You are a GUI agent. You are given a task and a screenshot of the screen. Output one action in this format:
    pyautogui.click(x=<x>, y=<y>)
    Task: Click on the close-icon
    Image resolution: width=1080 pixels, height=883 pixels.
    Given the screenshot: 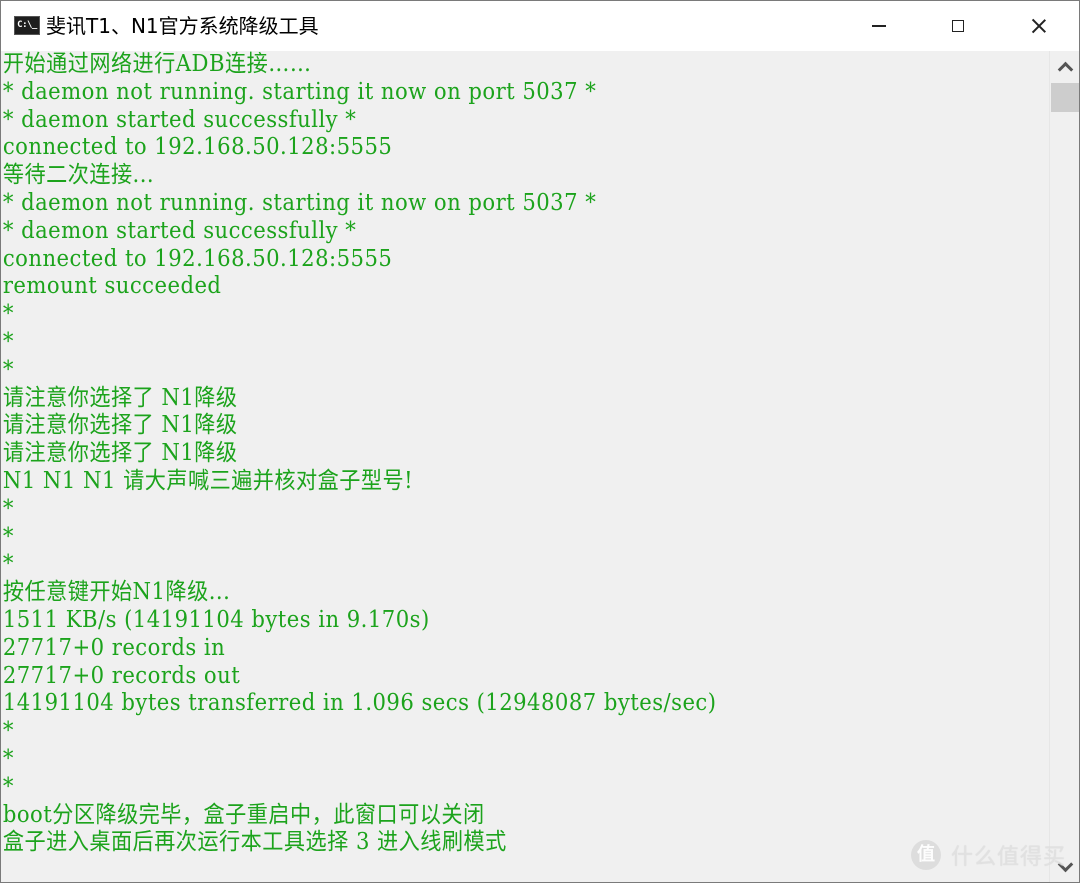 What is the action you would take?
    pyautogui.click(x=1039, y=26)
    